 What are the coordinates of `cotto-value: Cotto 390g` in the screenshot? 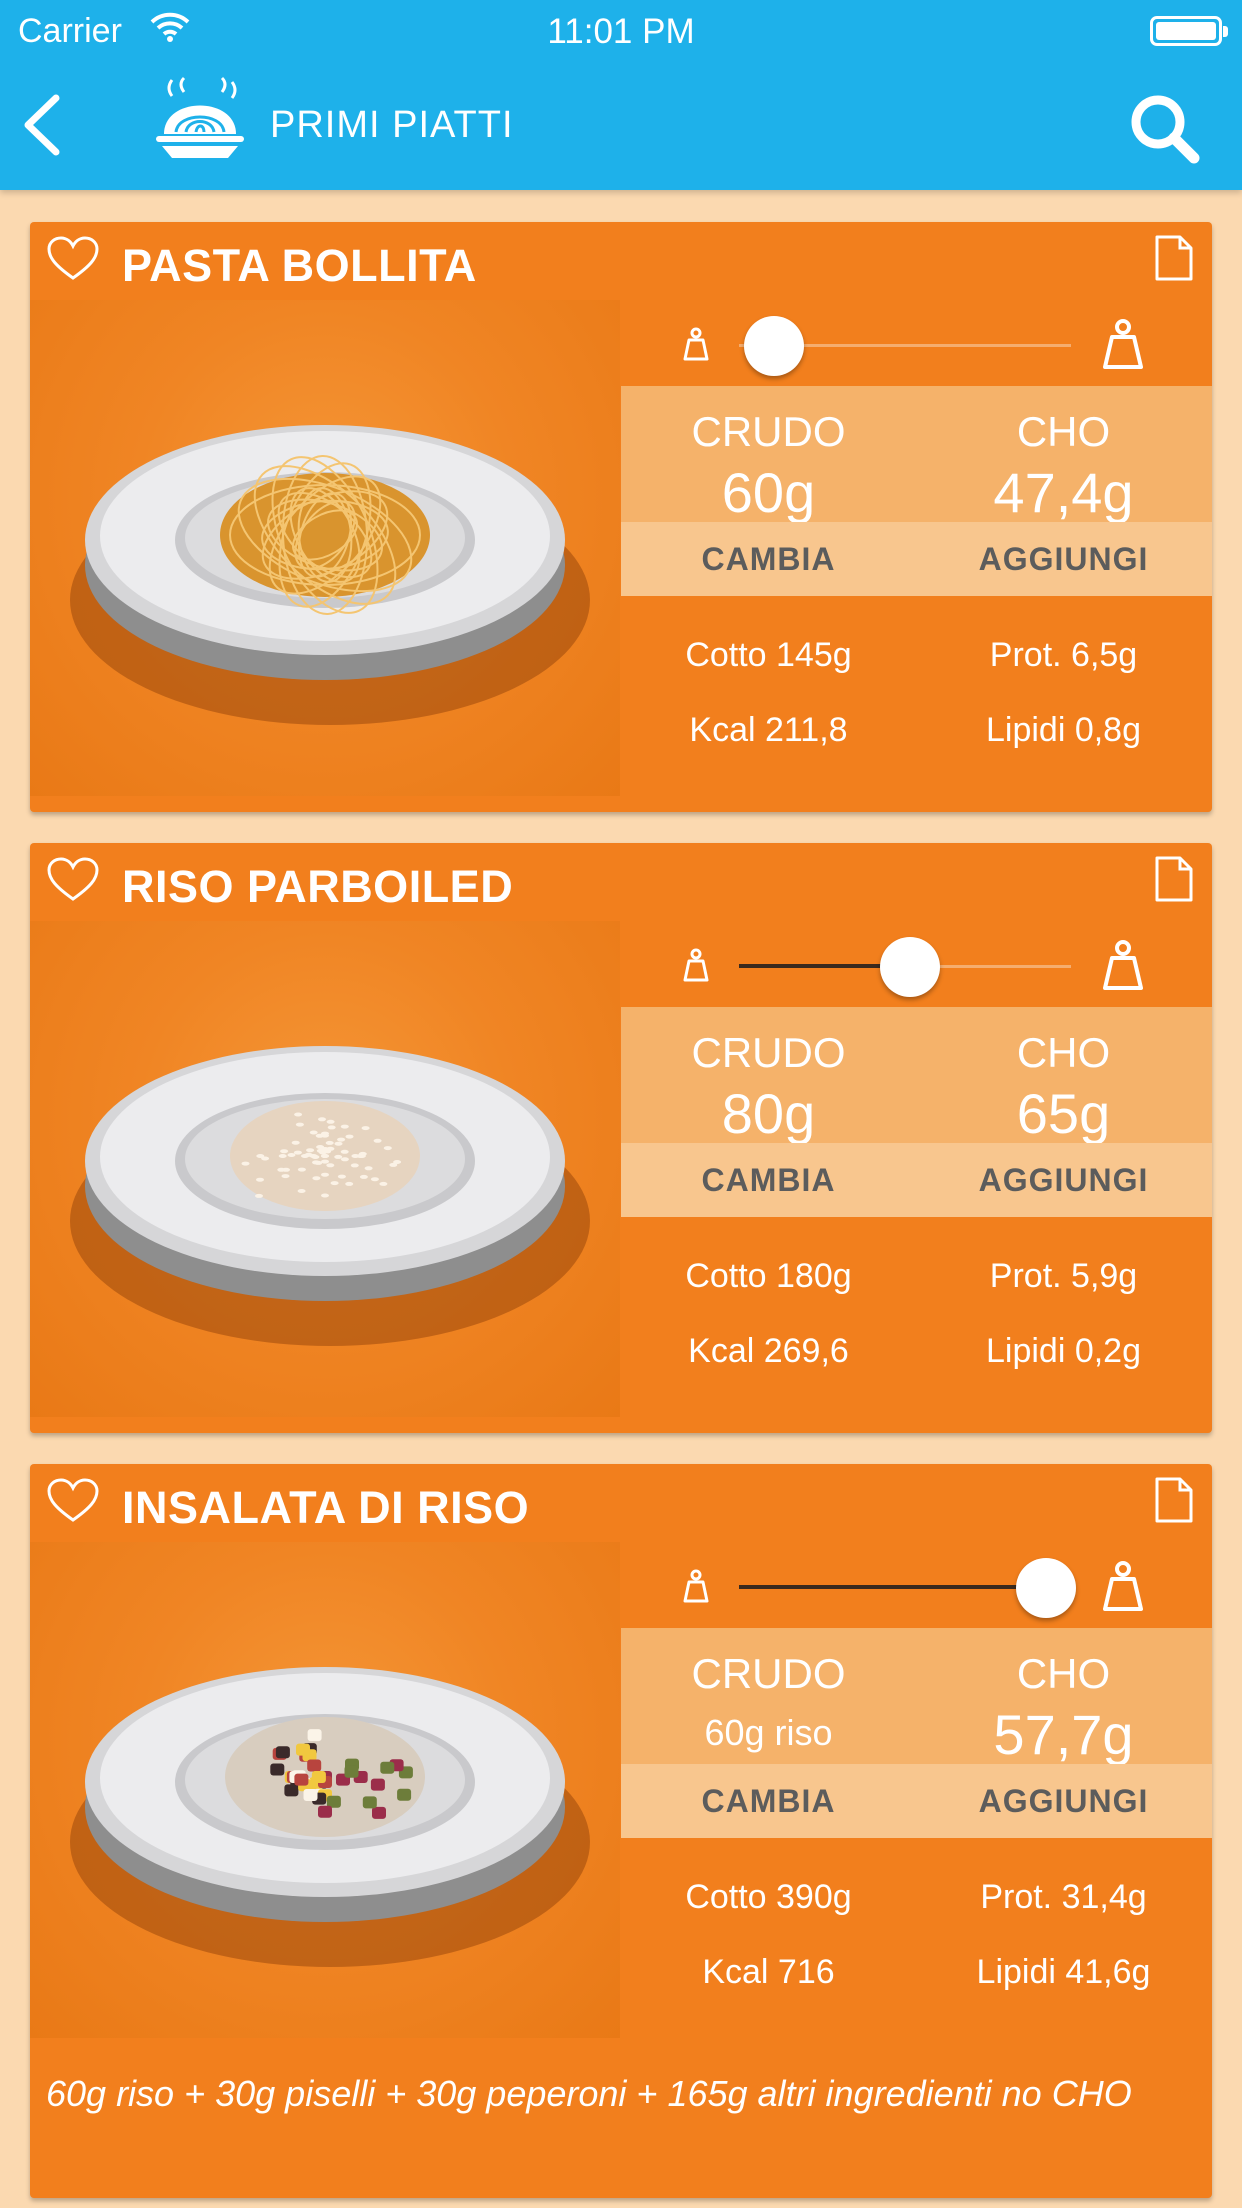 It's located at (768, 1897).